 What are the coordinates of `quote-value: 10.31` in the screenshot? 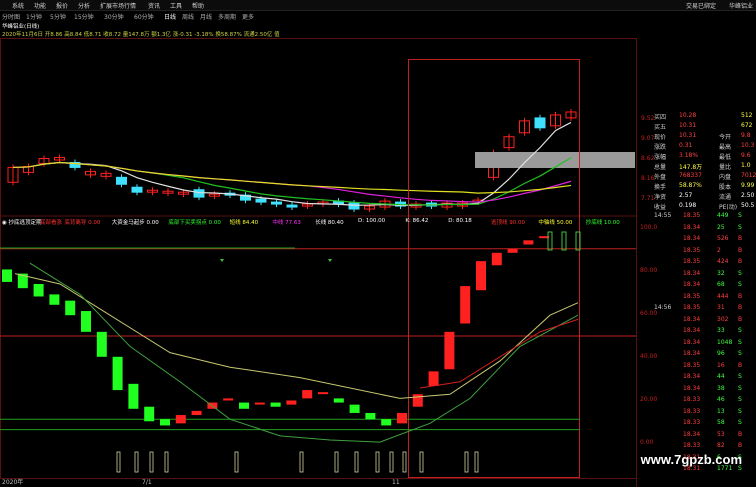 It's located at (688, 125).